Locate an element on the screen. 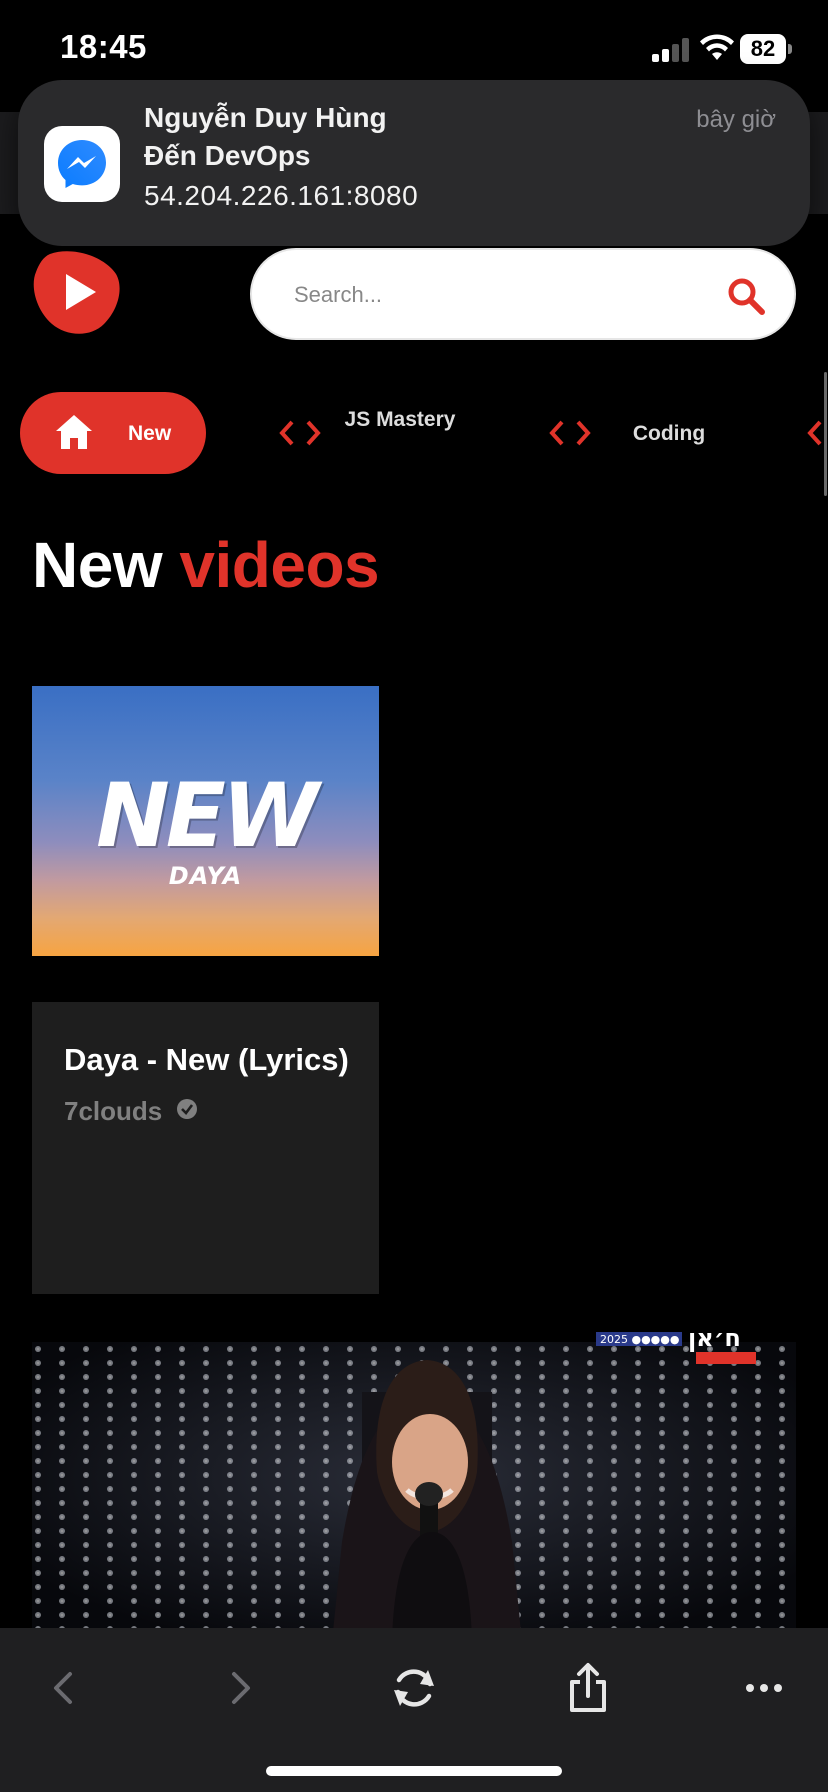  channel-watermark: 2025 ●●●●● ח׳אן is located at coordinates (676, 1344).